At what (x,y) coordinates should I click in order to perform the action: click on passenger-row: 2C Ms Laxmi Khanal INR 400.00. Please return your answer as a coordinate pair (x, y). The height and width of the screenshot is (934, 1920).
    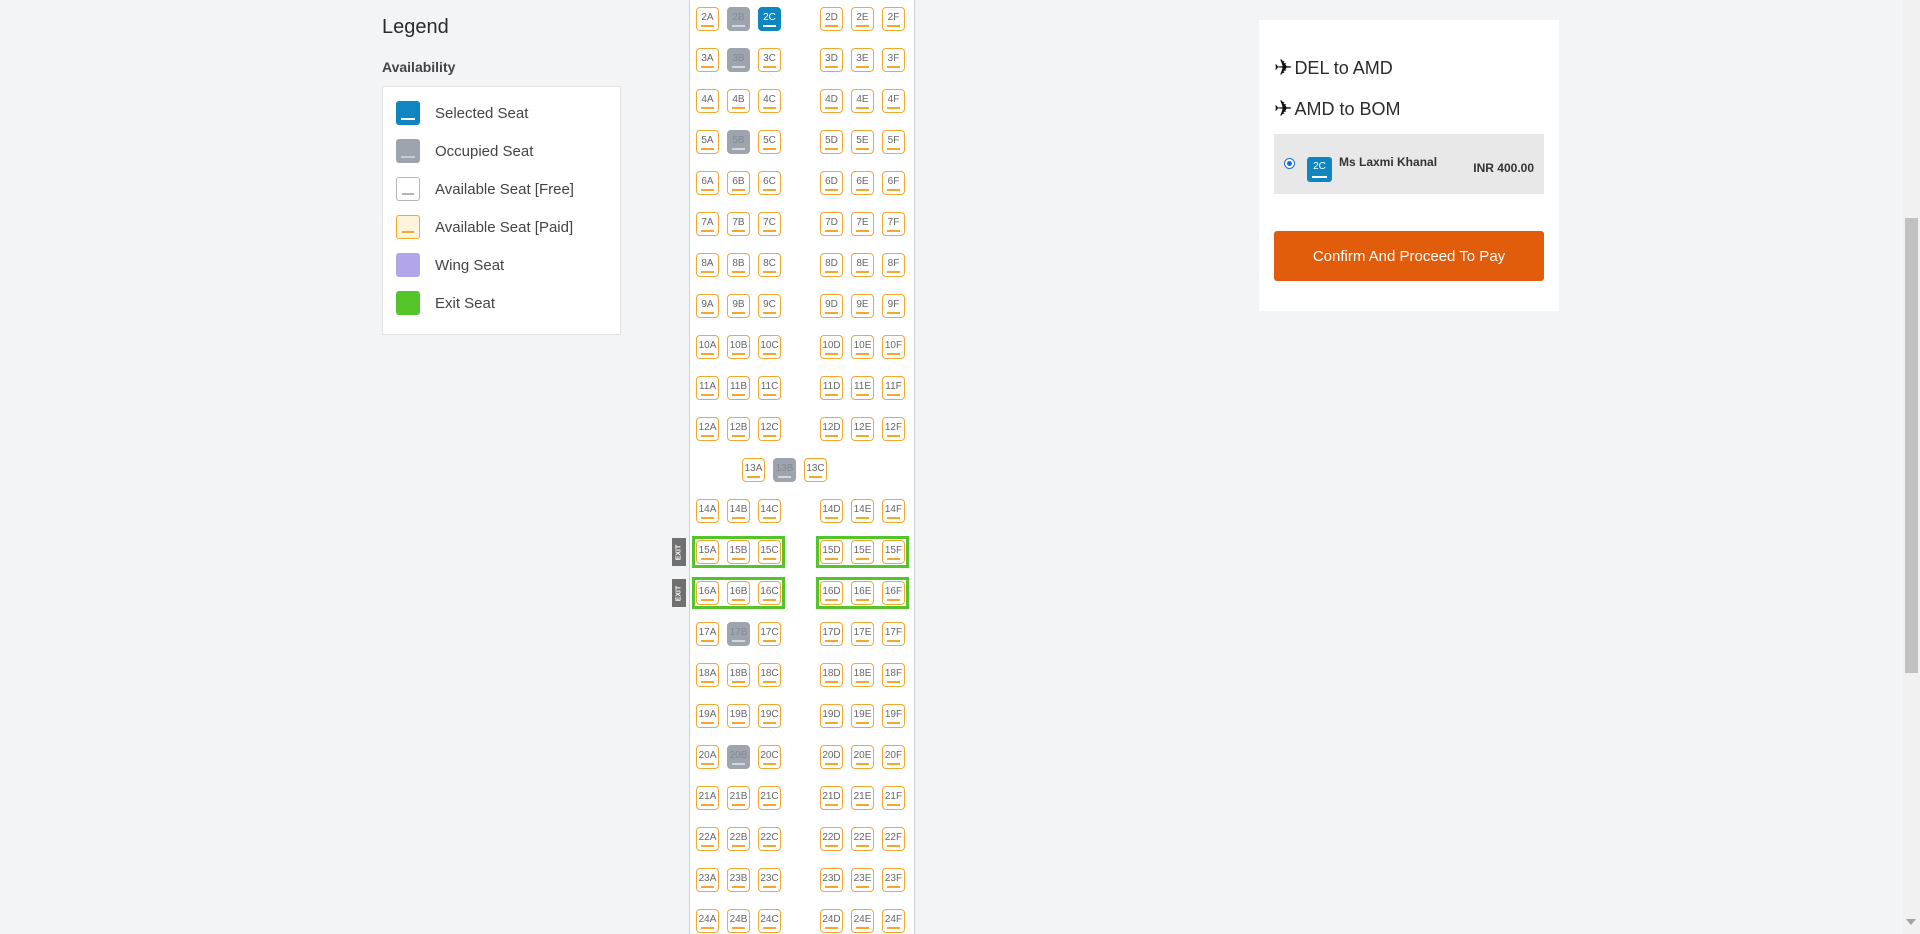
    Looking at the image, I should click on (1409, 164).